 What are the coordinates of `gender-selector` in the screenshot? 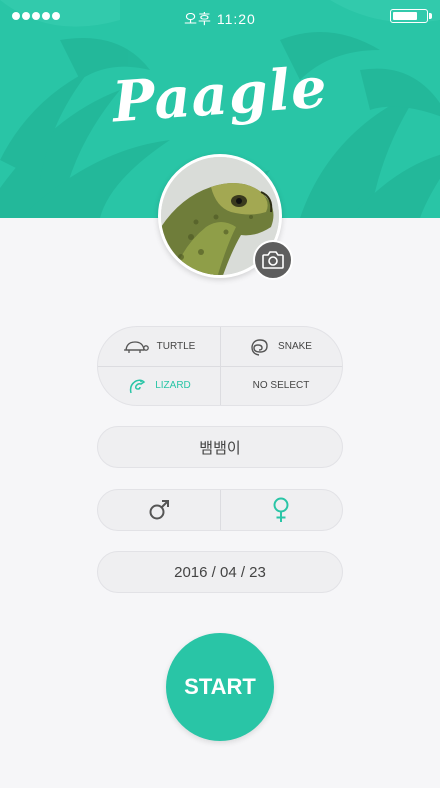 It's located at (220, 510).